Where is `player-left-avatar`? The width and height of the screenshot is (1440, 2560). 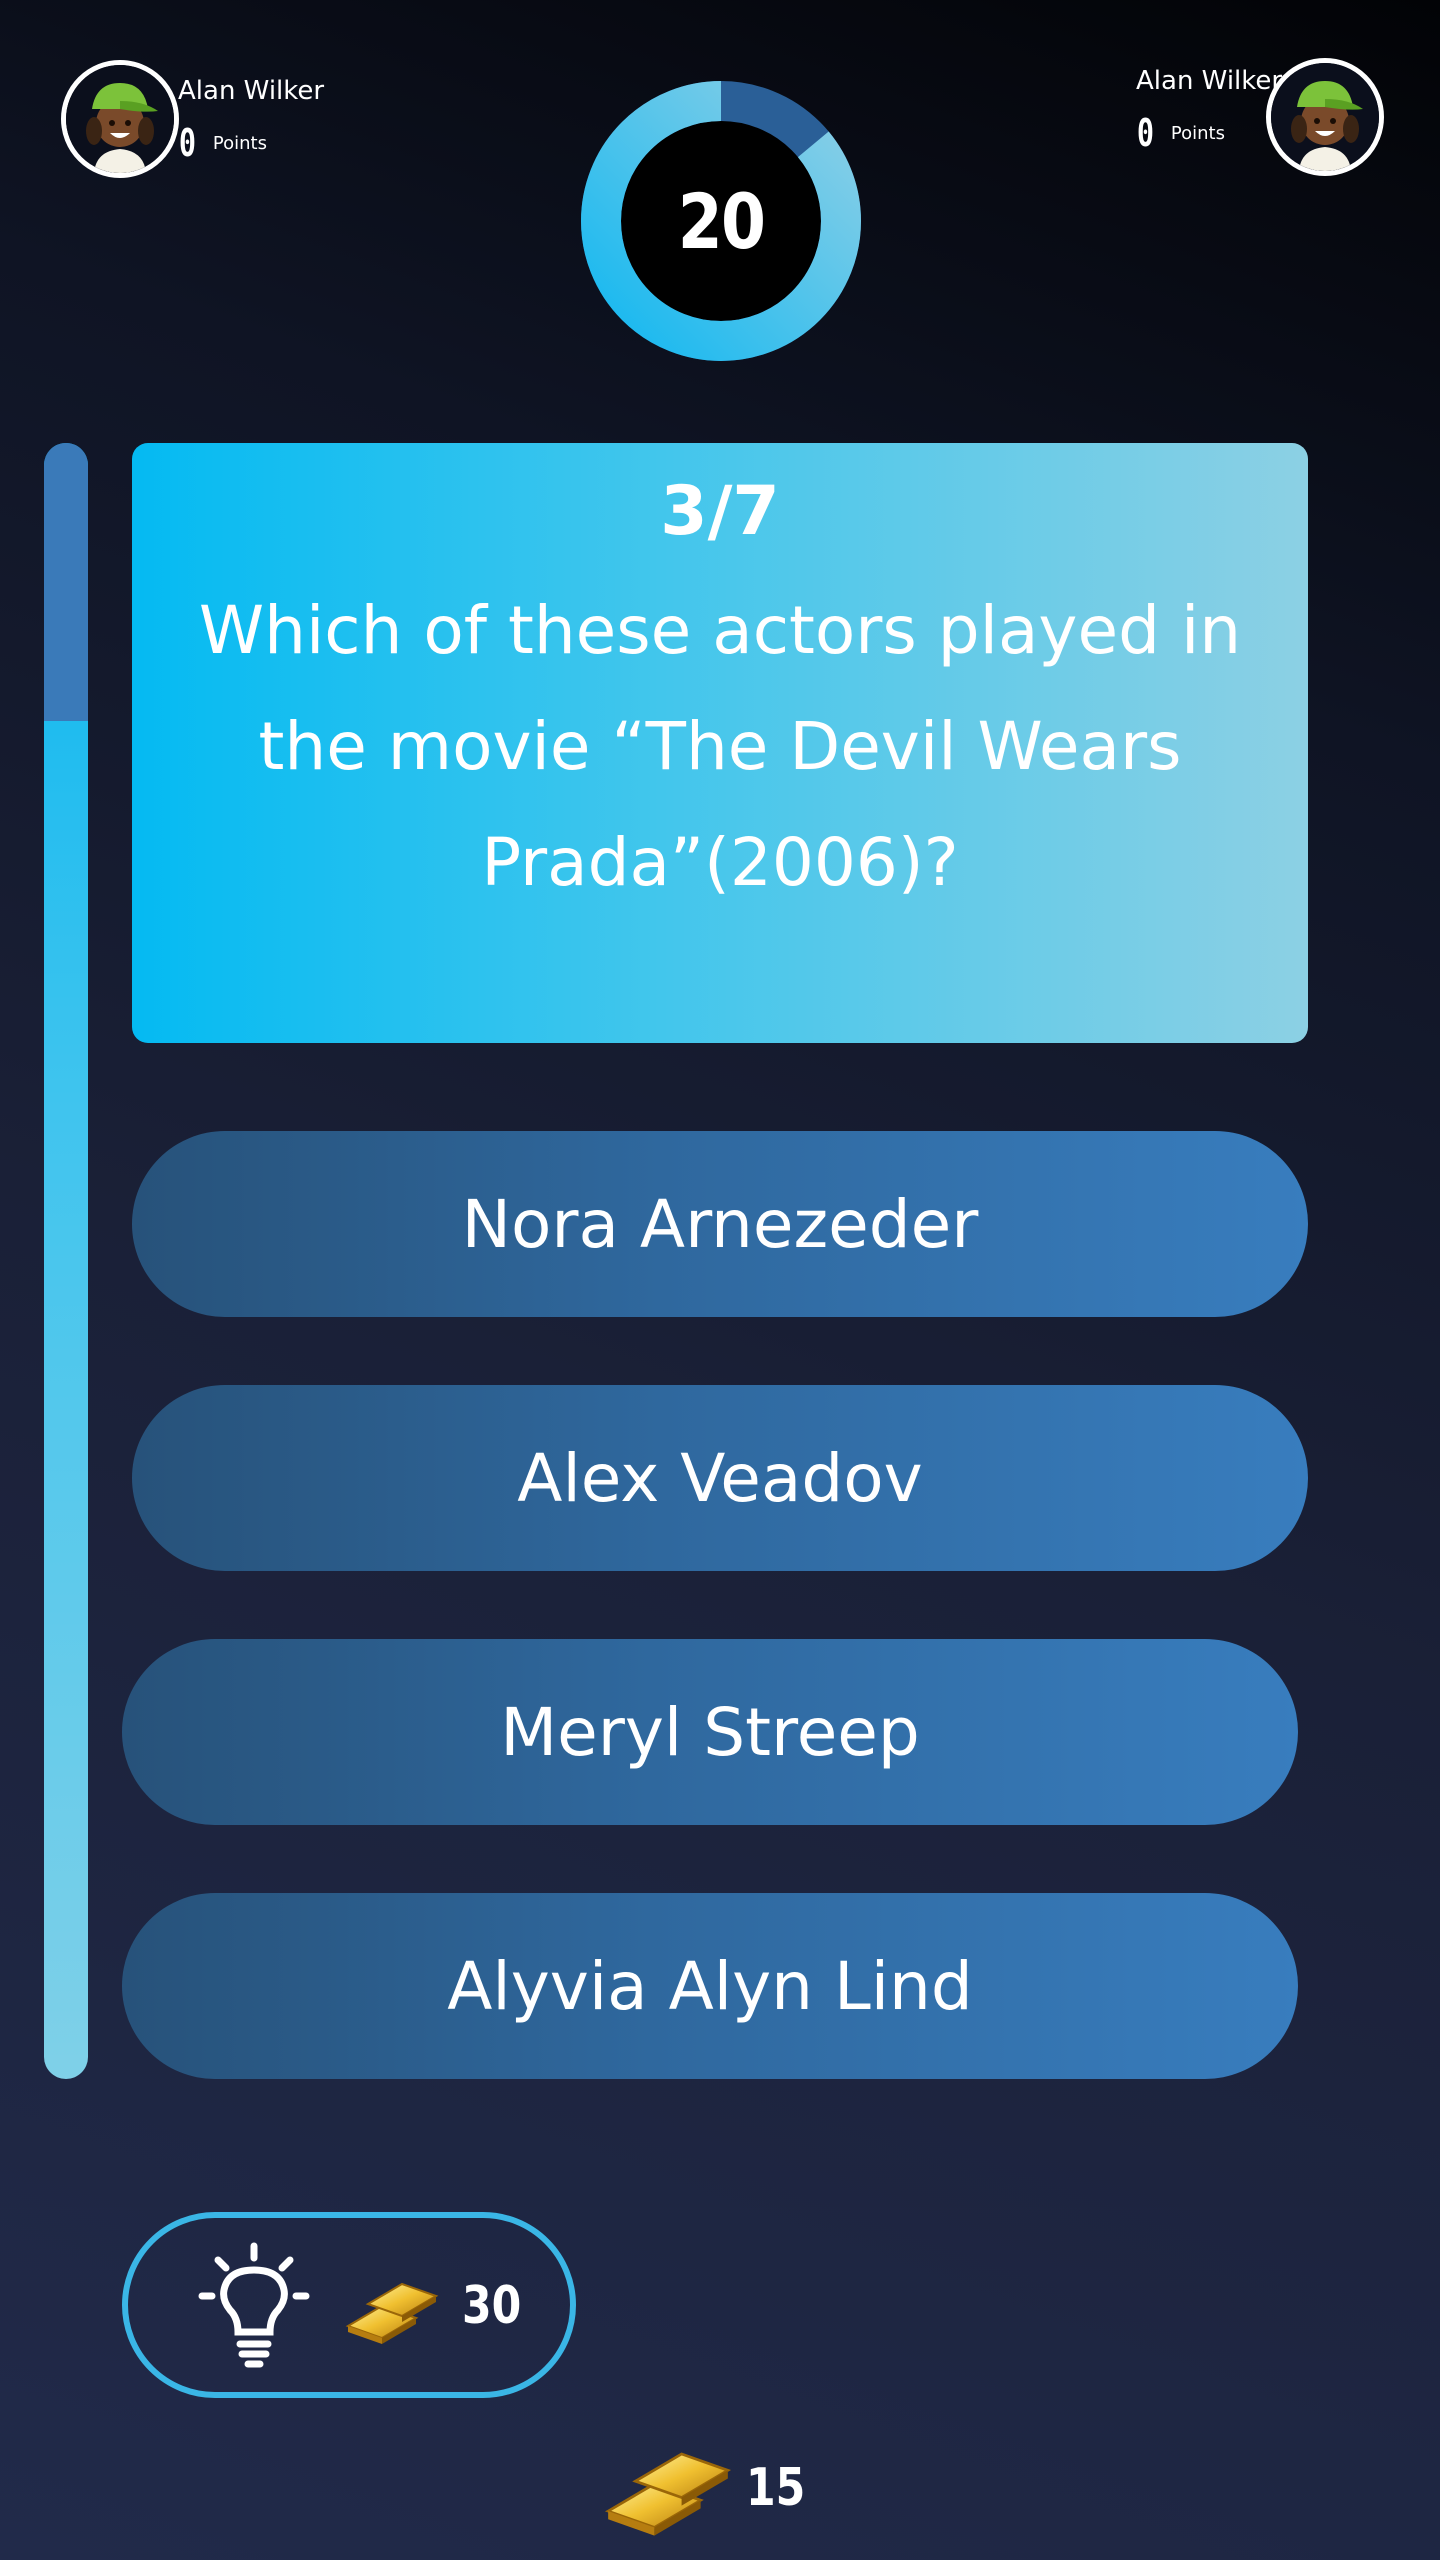 player-left-avatar is located at coordinates (120, 119).